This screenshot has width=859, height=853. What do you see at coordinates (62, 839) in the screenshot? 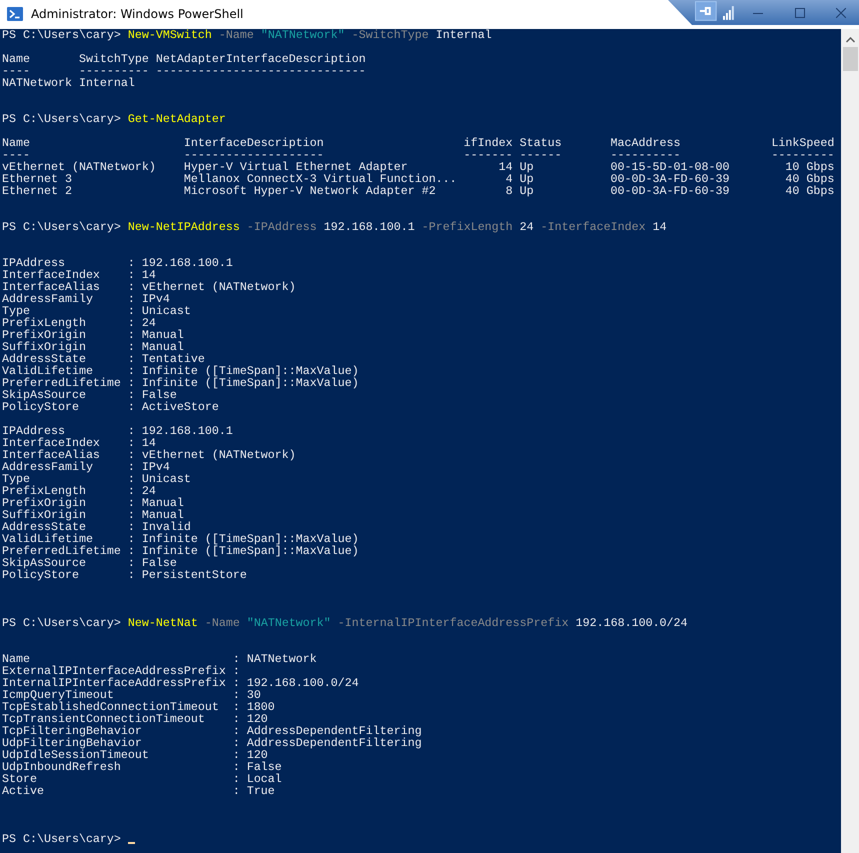
I see `command-line: PS C:\Users\cary>` at bounding box center [62, 839].